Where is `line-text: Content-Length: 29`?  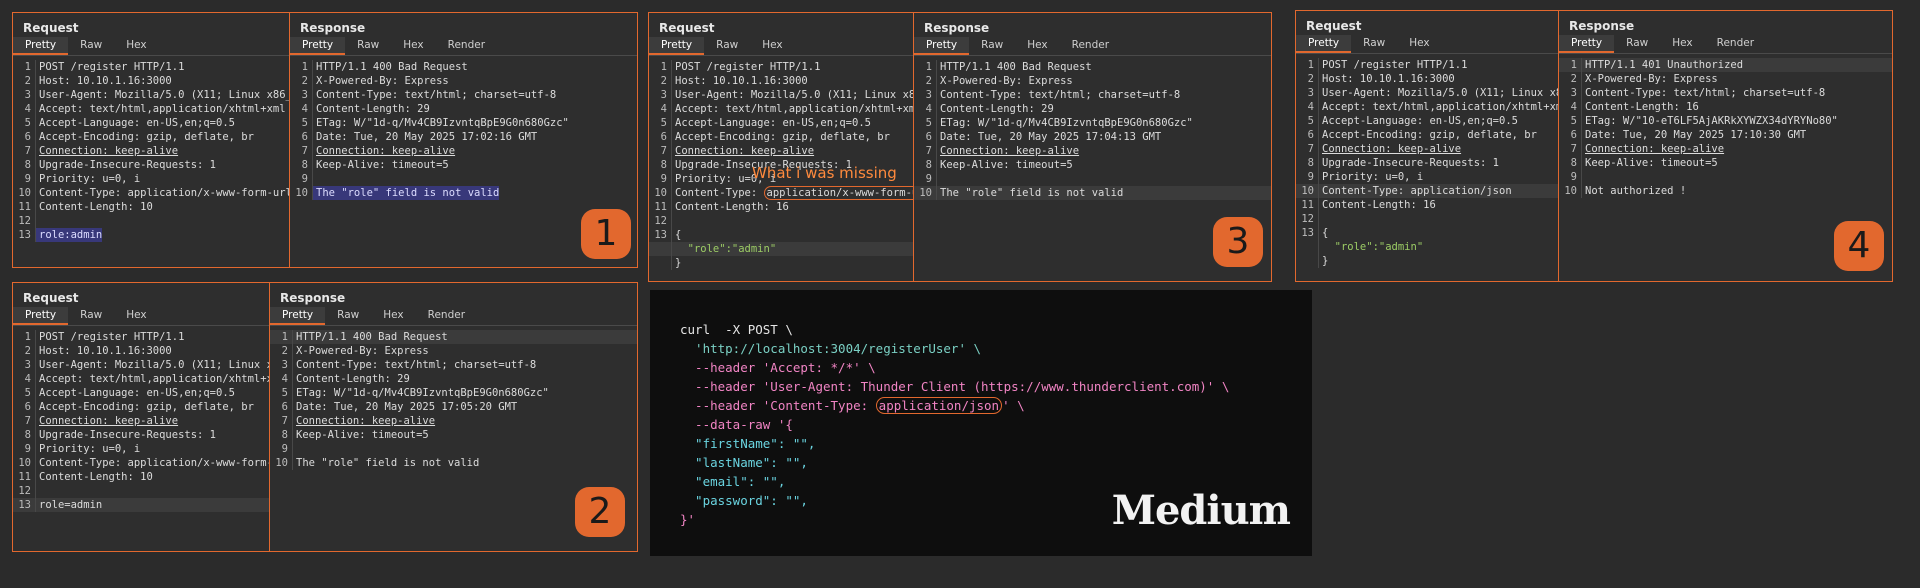 line-text: Content-Length: 29 is located at coordinates (373, 109).